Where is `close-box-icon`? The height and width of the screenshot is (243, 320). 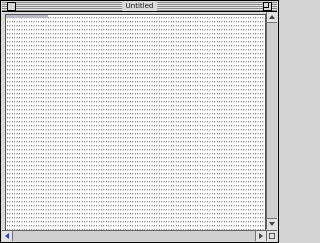
close-box-icon is located at coordinates (11, 6).